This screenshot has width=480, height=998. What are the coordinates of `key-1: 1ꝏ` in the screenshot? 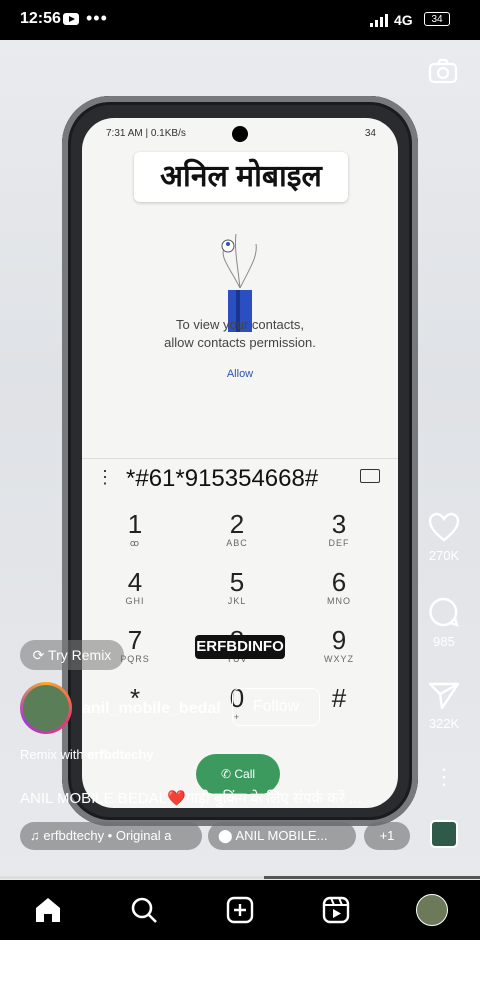 It's located at (135, 536).